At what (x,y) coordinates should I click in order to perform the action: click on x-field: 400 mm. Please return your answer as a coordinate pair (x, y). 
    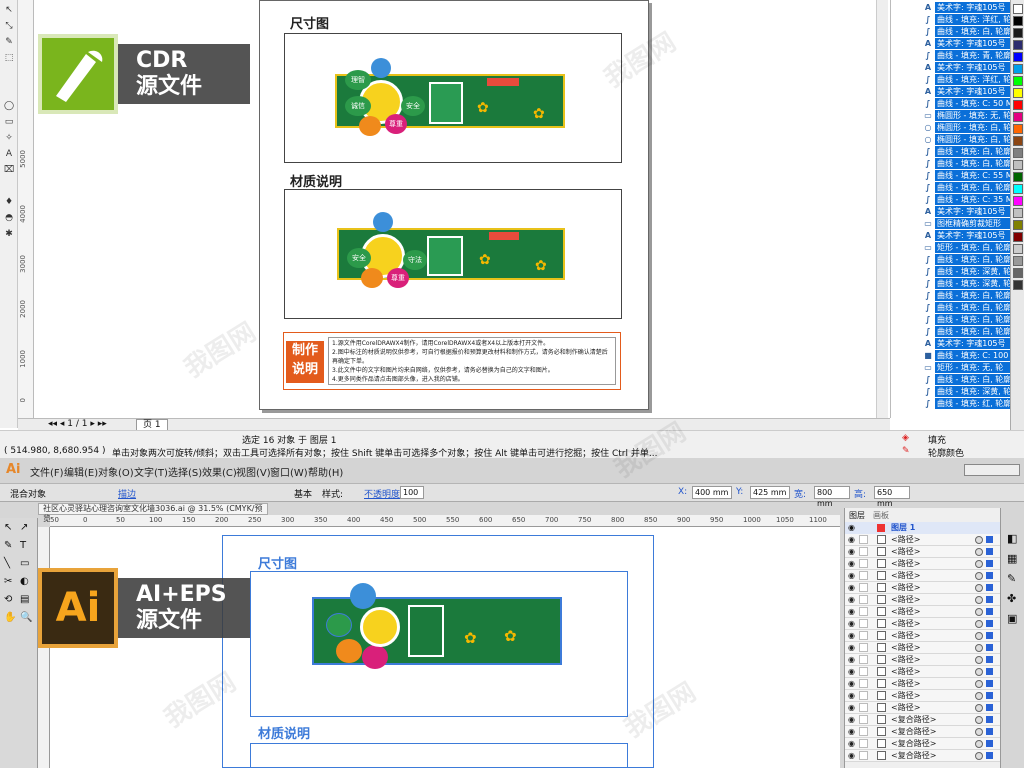
    Looking at the image, I should click on (712, 492).